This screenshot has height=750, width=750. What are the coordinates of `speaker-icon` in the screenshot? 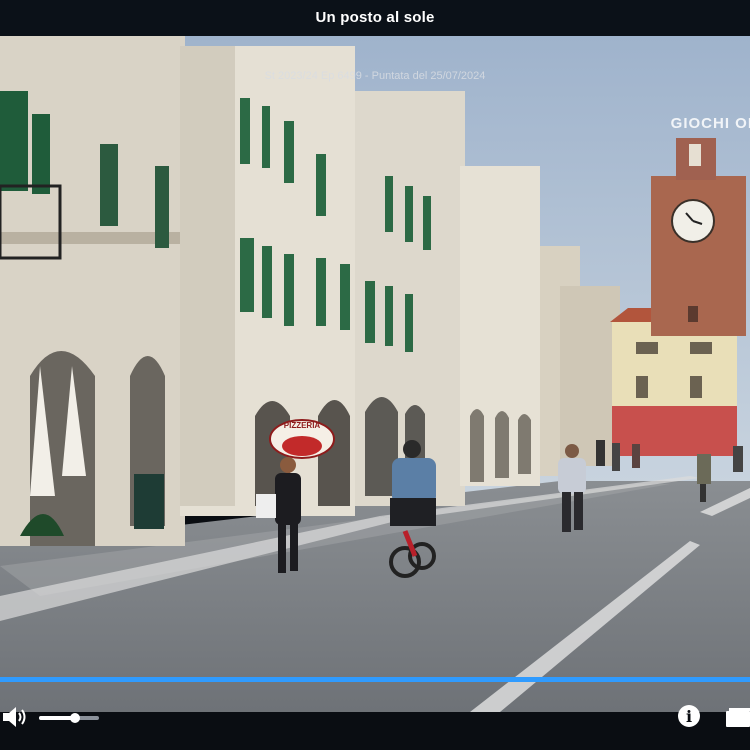 It's located at (15, 717).